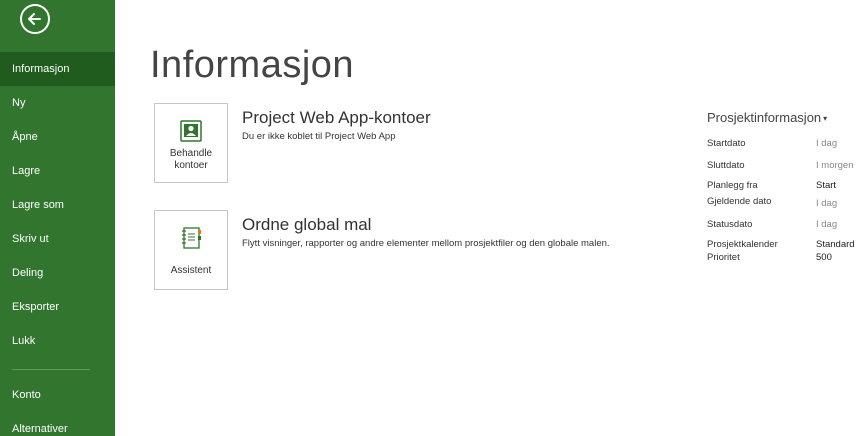 The image size is (858, 436). Describe the element at coordinates (730, 224) in the screenshot. I see `info-label-statusdato: Statusdato` at that location.